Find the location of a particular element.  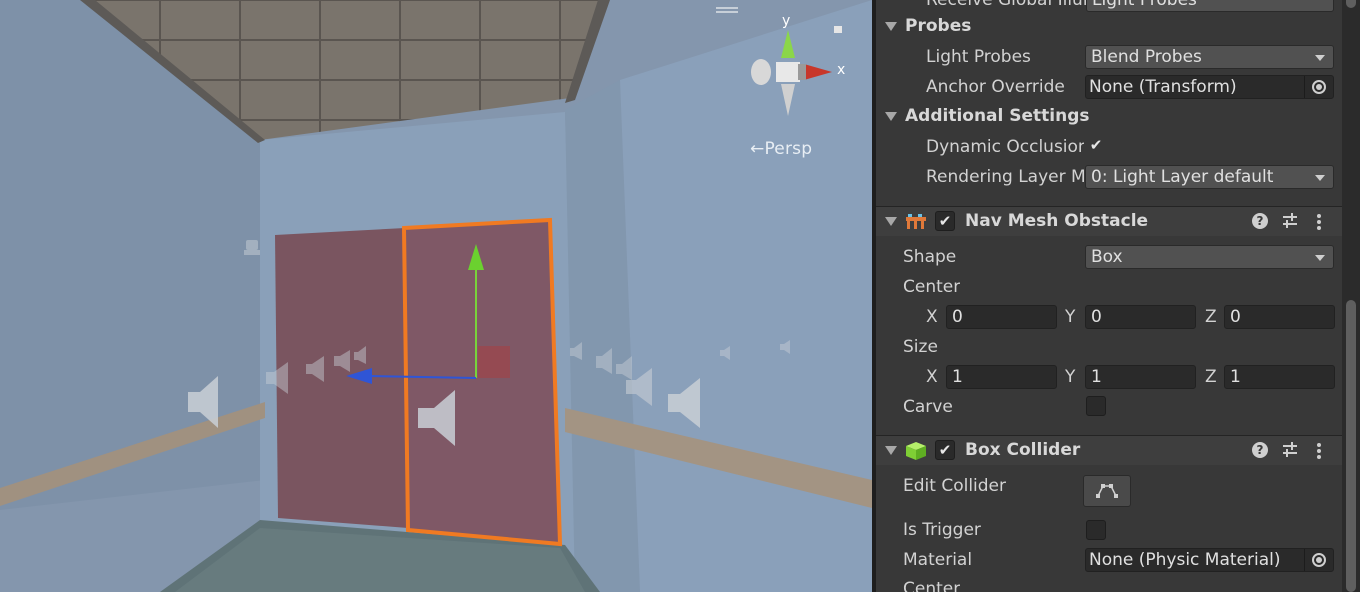

rendering-layer-mask-dropdown: 0: Light Layer default is located at coordinates (1209, 177).